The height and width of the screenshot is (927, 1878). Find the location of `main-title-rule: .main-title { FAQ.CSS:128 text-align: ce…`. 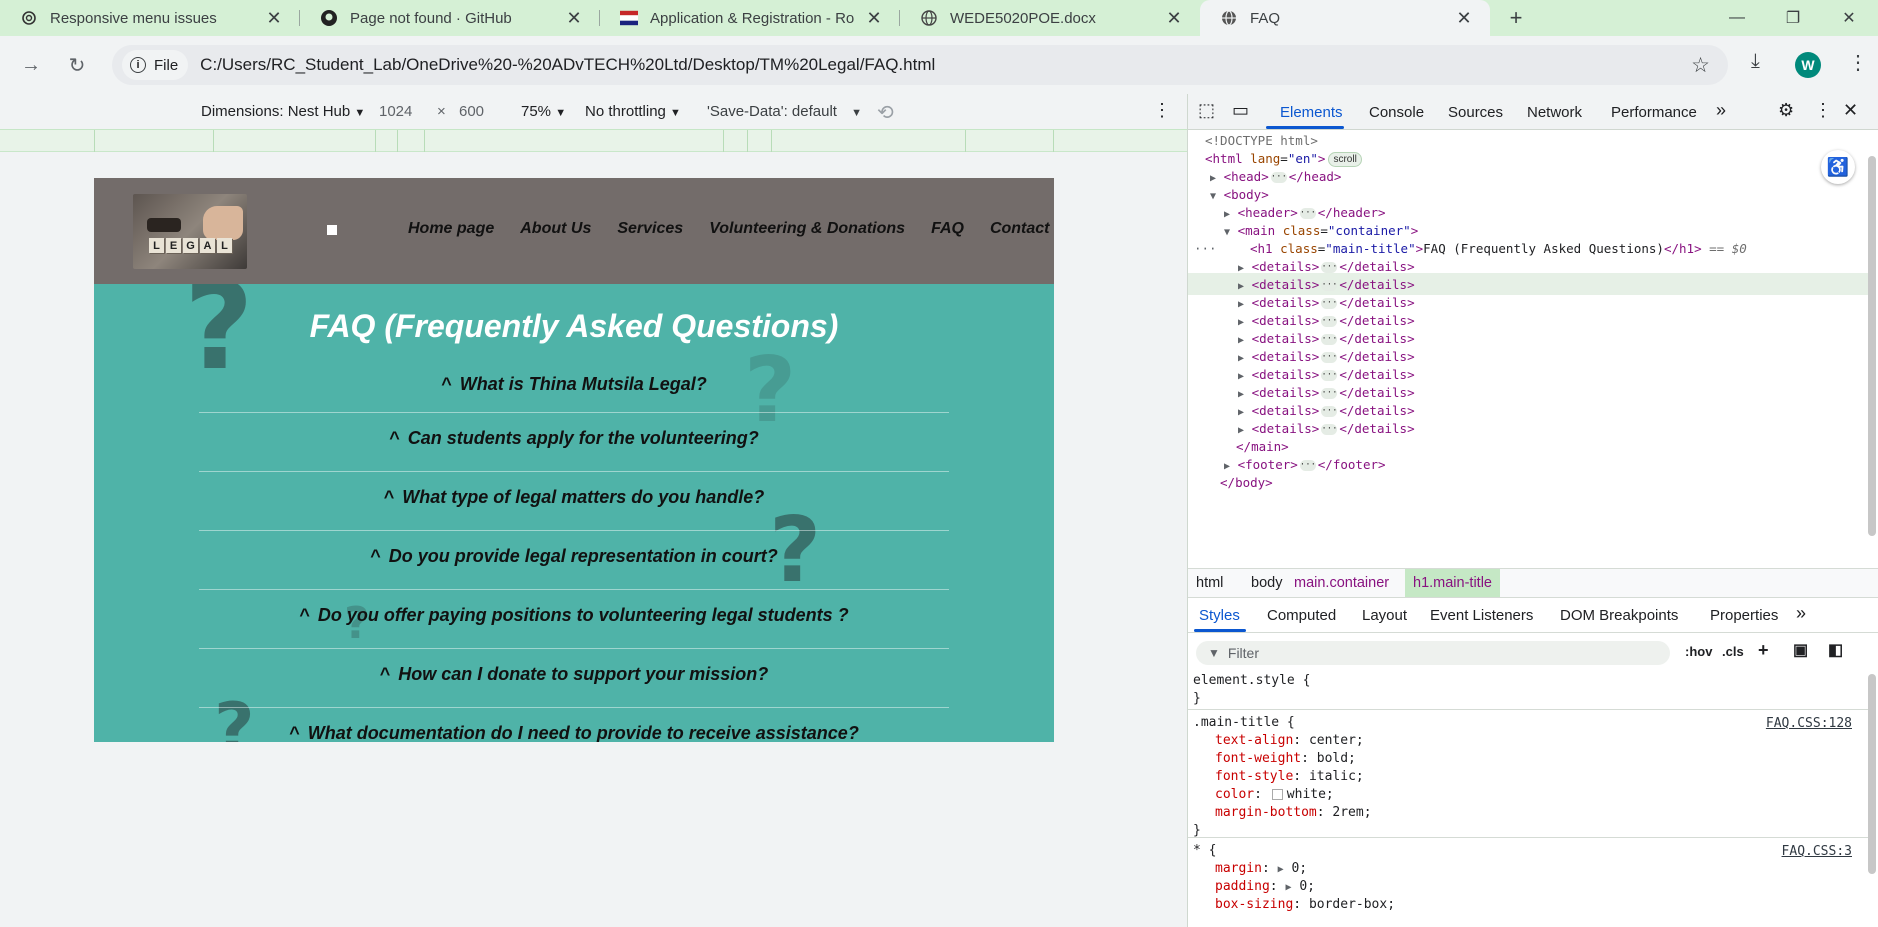

main-title-rule: .main-title { FAQ.CSS:128 text-align: ce… is located at coordinates (1528, 775).